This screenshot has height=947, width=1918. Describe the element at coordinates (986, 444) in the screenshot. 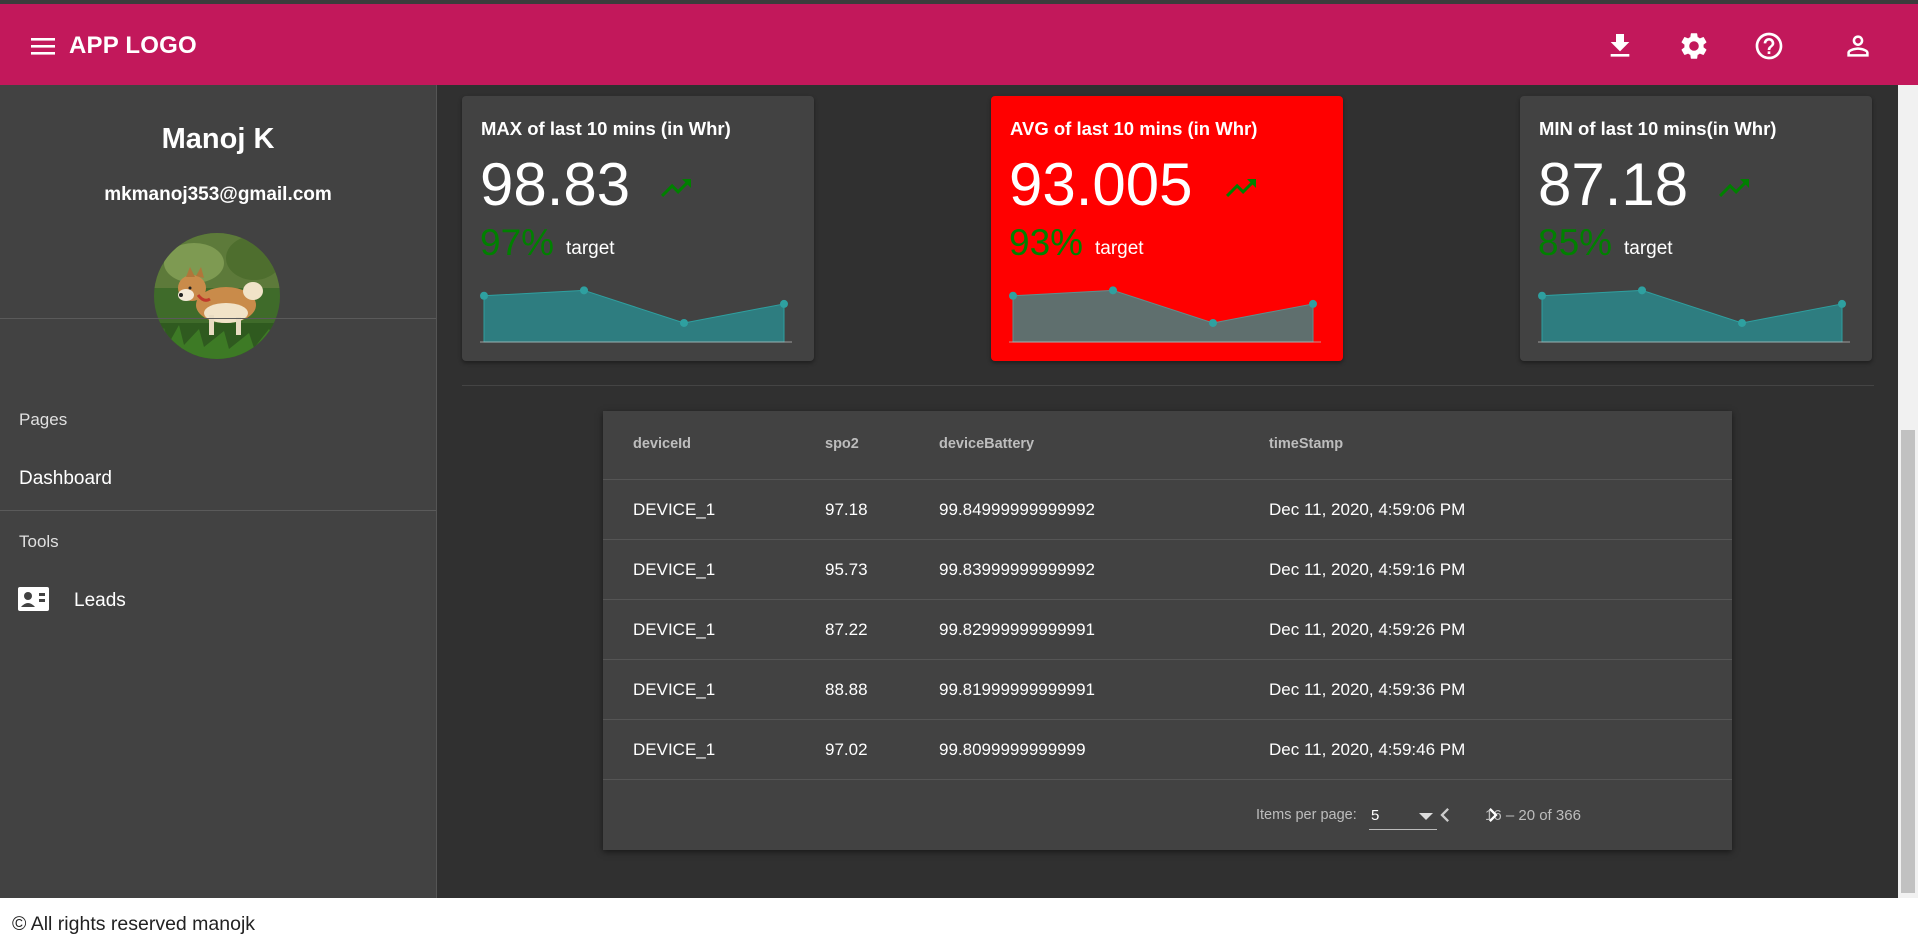

I see `column-header-devicebattery: deviceBattery` at that location.